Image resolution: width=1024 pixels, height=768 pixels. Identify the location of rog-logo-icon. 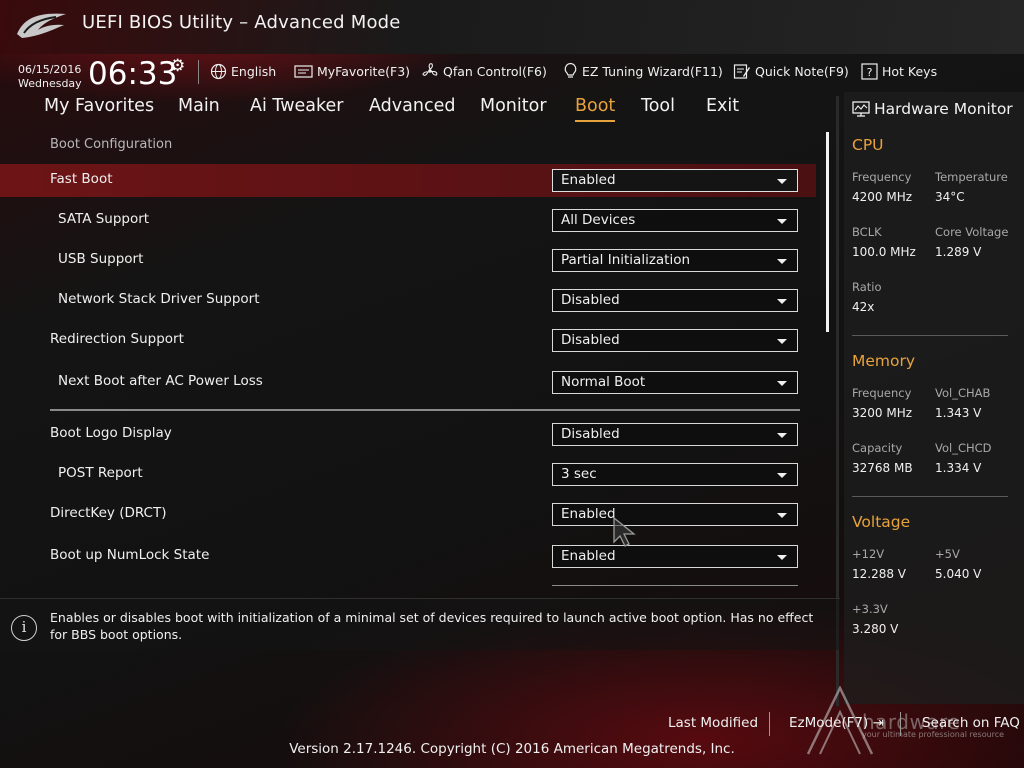
(41, 25).